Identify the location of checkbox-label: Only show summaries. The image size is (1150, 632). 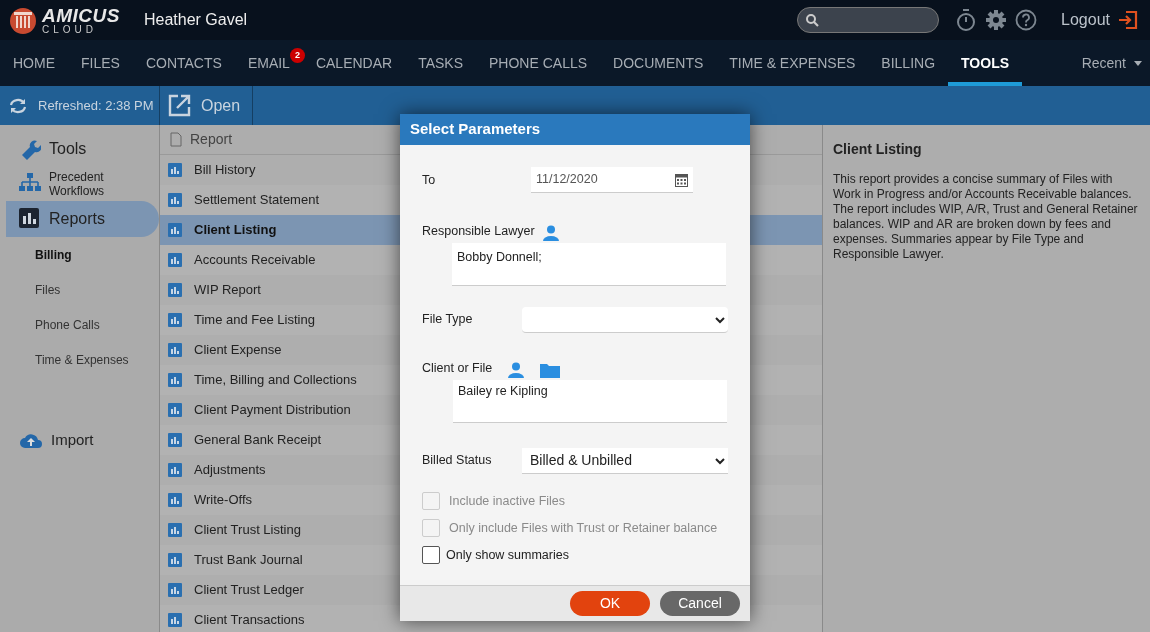
(507, 555).